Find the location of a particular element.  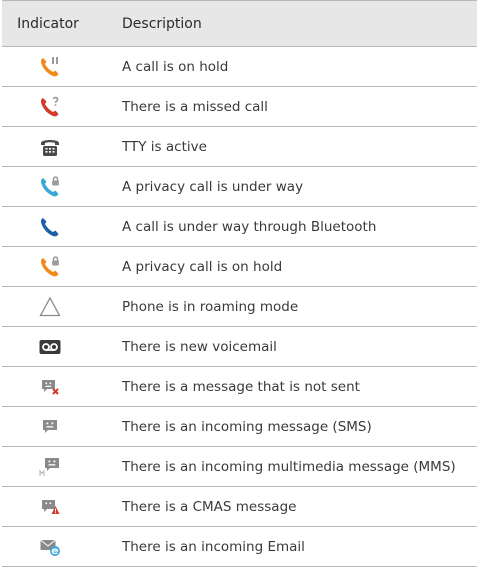

description-cell: There is a message that is not sent is located at coordinates (292, 386).